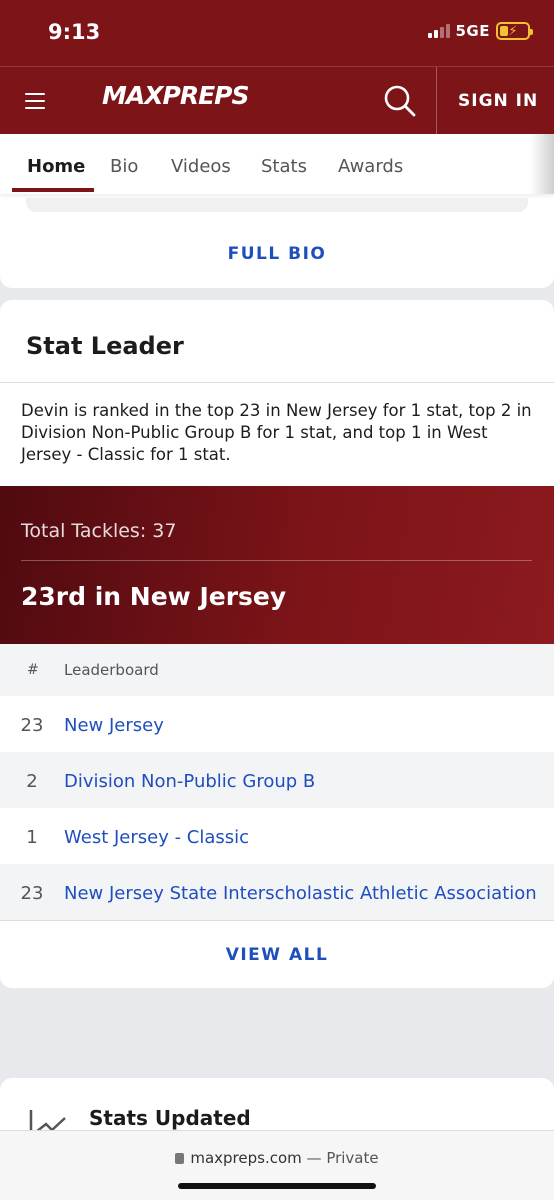 Image resolution: width=554 pixels, height=1200 pixels. Describe the element at coordinates (514, 31) in the screenshot. I see `battery-icon: ⚡` at that location.